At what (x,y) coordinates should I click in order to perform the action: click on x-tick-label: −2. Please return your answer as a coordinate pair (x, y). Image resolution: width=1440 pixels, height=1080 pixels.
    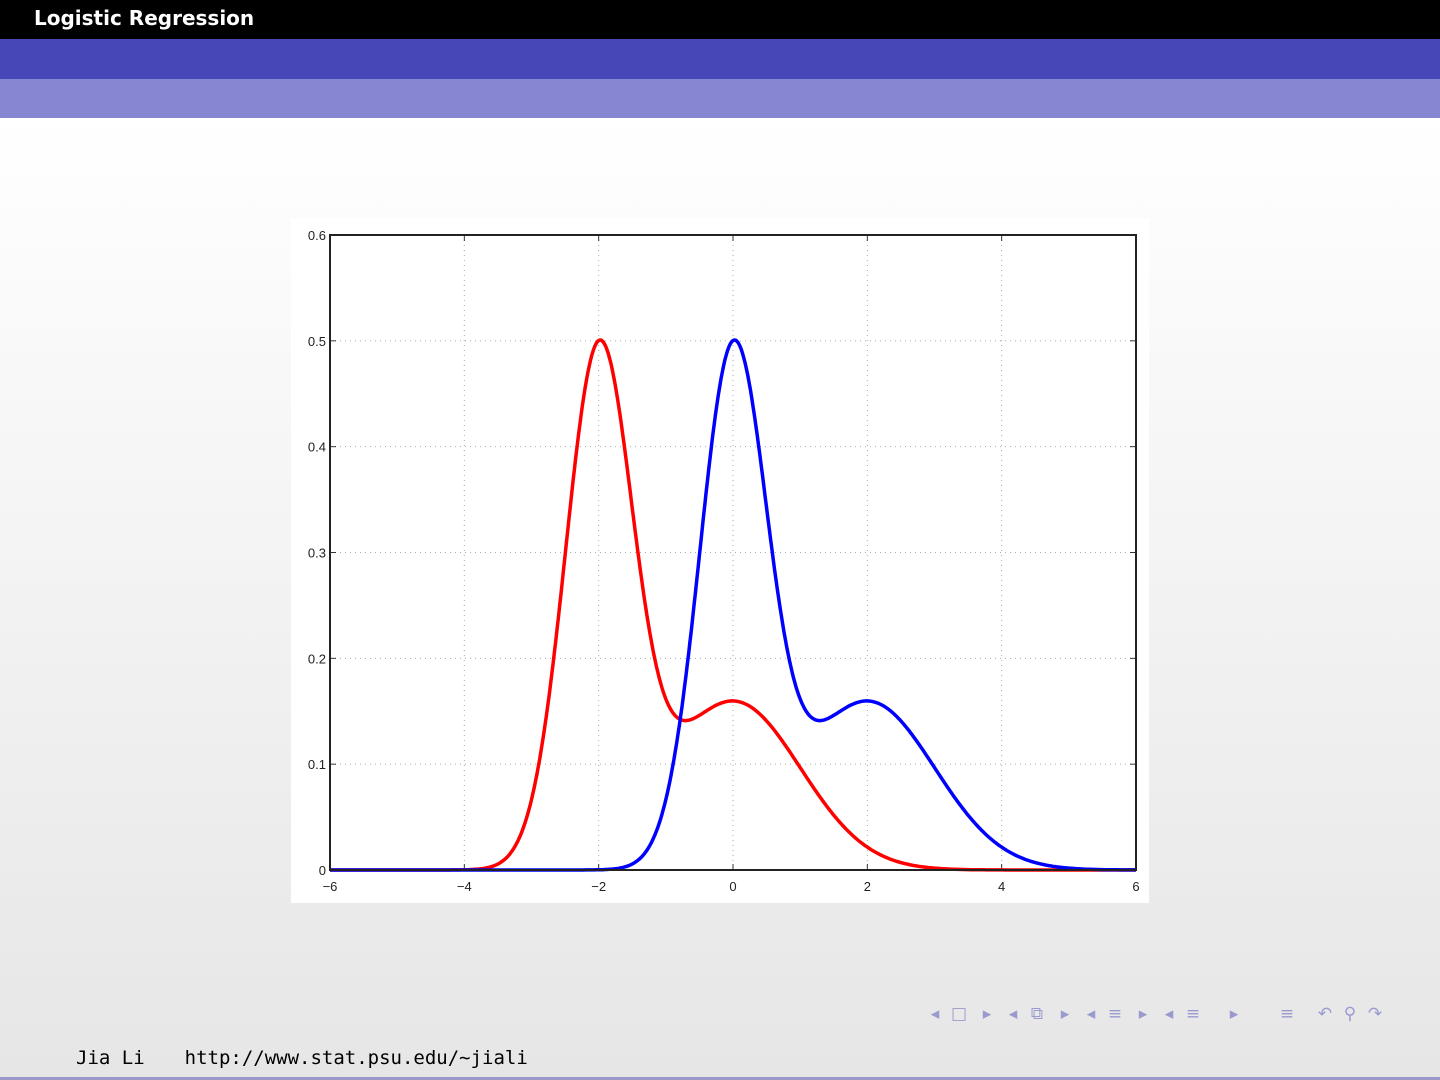
    Looking at the image, I should click on (598, 886).